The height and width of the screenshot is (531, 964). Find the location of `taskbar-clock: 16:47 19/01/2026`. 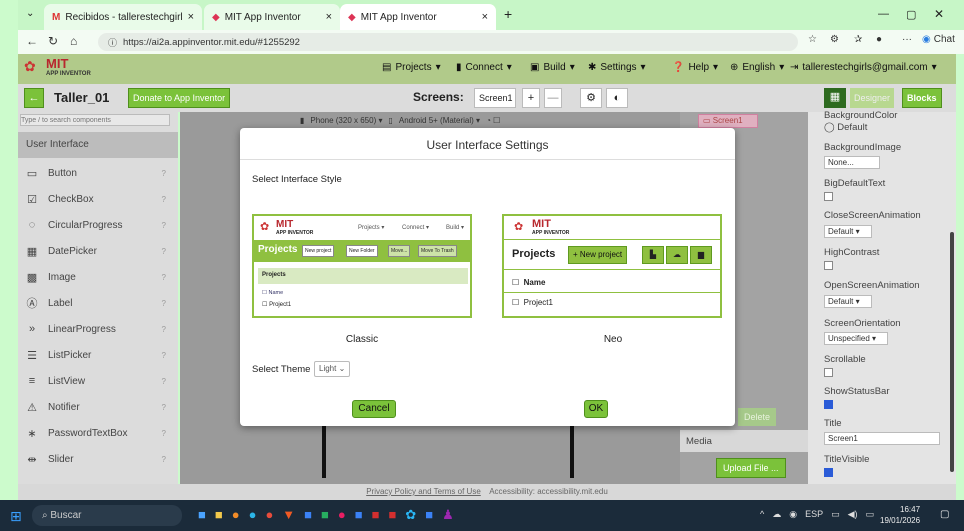

taskbar-clock: 16:47 19/01/2026 is located at coordinates (900, 515).